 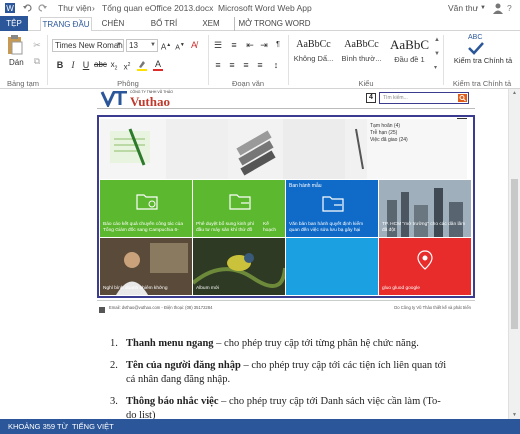 I want to click on bold-icon: B, so click(x=60, y=65).